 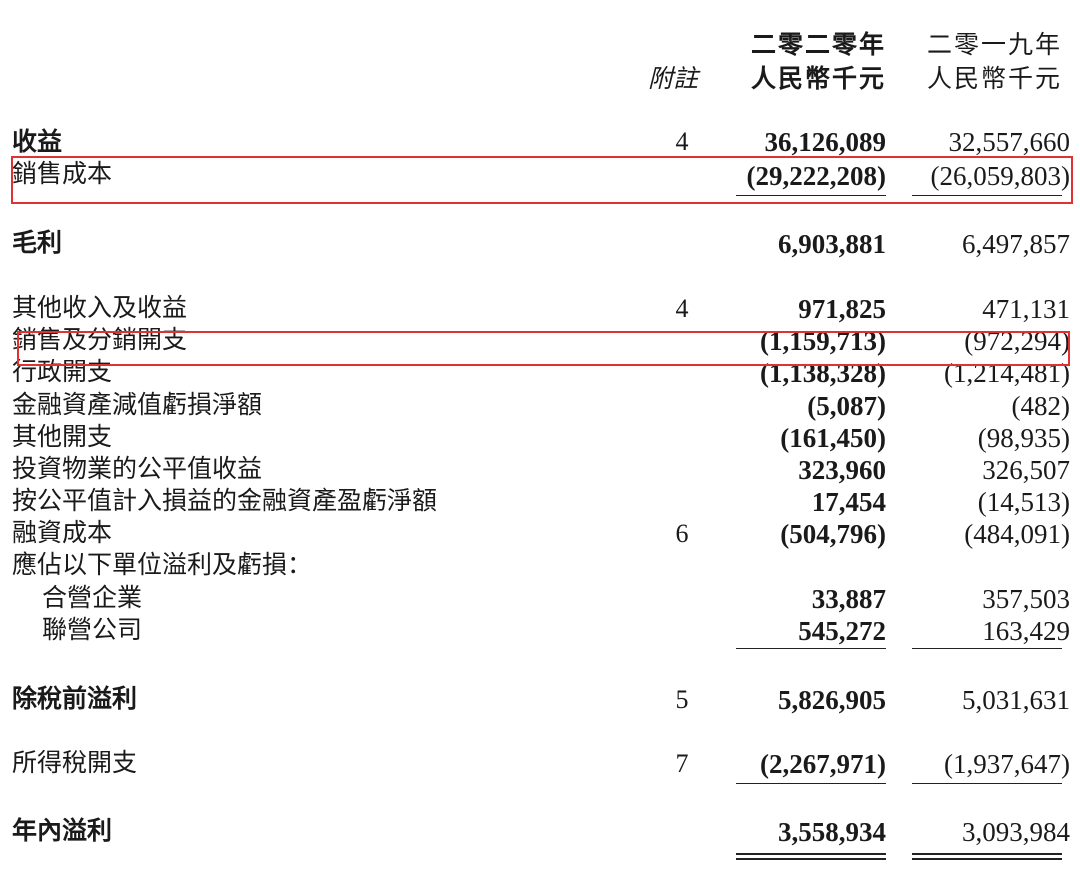 I want to click on total-double-rule-2019-bottom, so click(x=987, y=859).